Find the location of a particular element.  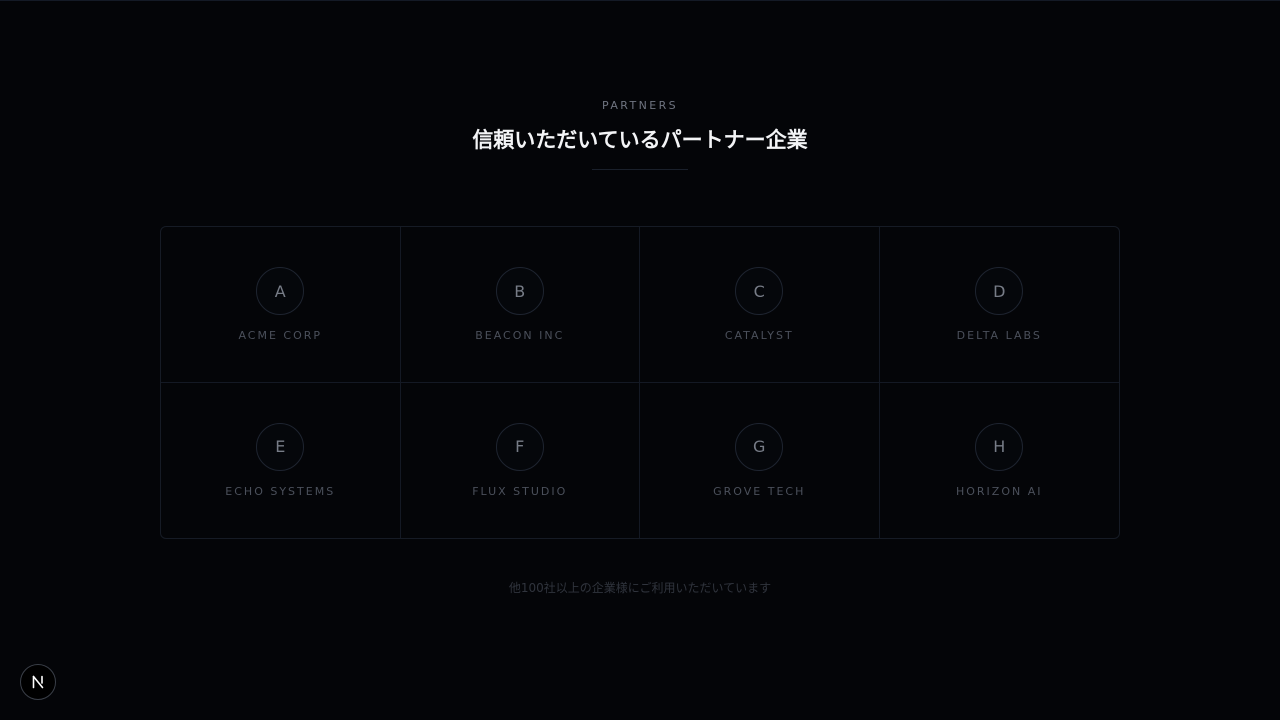

partner-name: GROVE TECH is located at coordinates (759, 491).